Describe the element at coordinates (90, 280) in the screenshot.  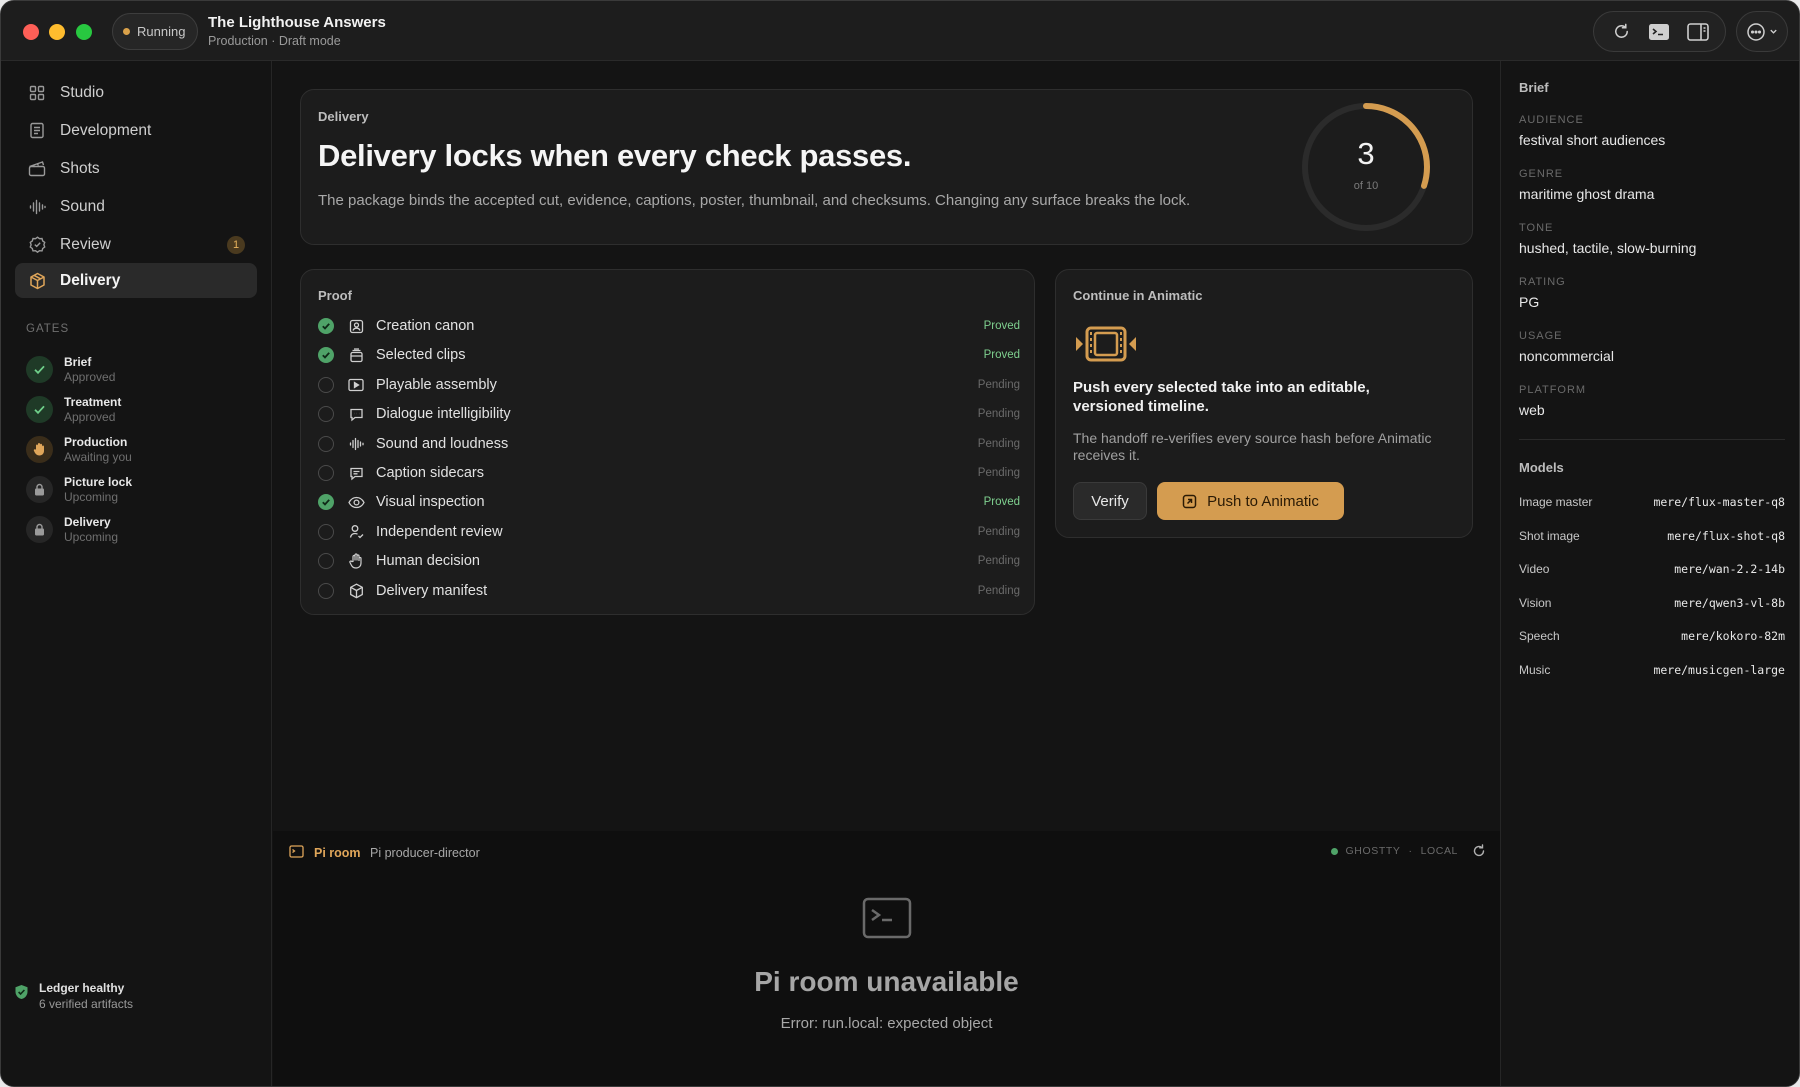
I see `sidebar-item-label: Delivery` at that location.